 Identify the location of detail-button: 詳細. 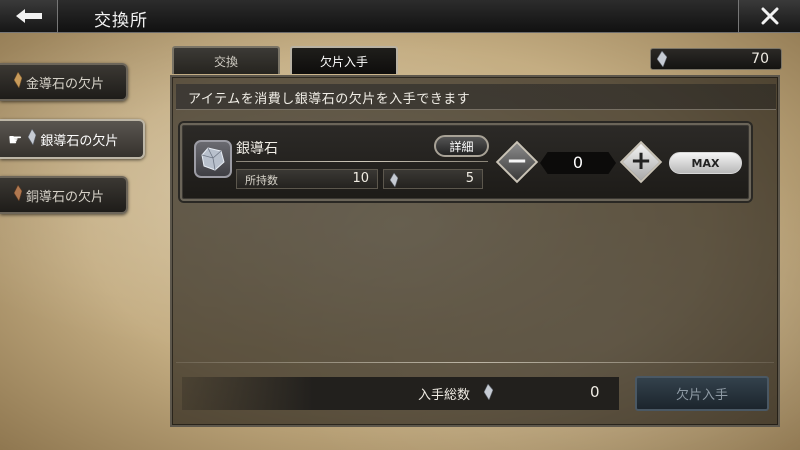
(461, 146).